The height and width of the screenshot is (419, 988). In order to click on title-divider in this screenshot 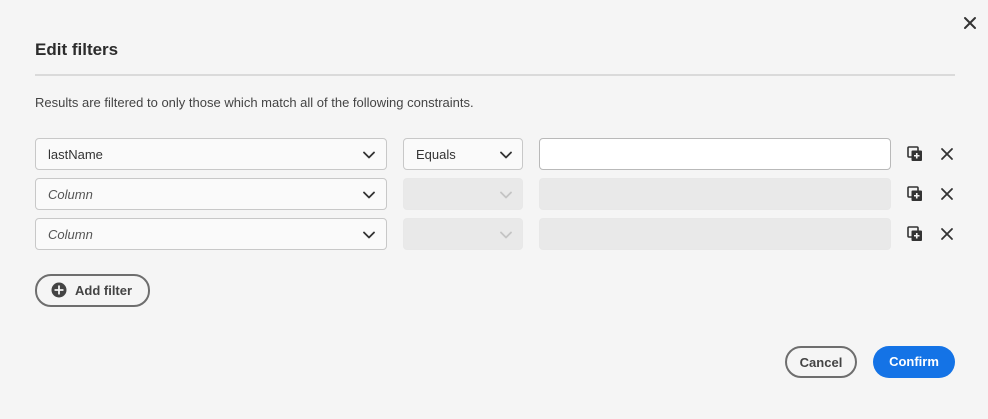, I will do `click(495, 75)`.